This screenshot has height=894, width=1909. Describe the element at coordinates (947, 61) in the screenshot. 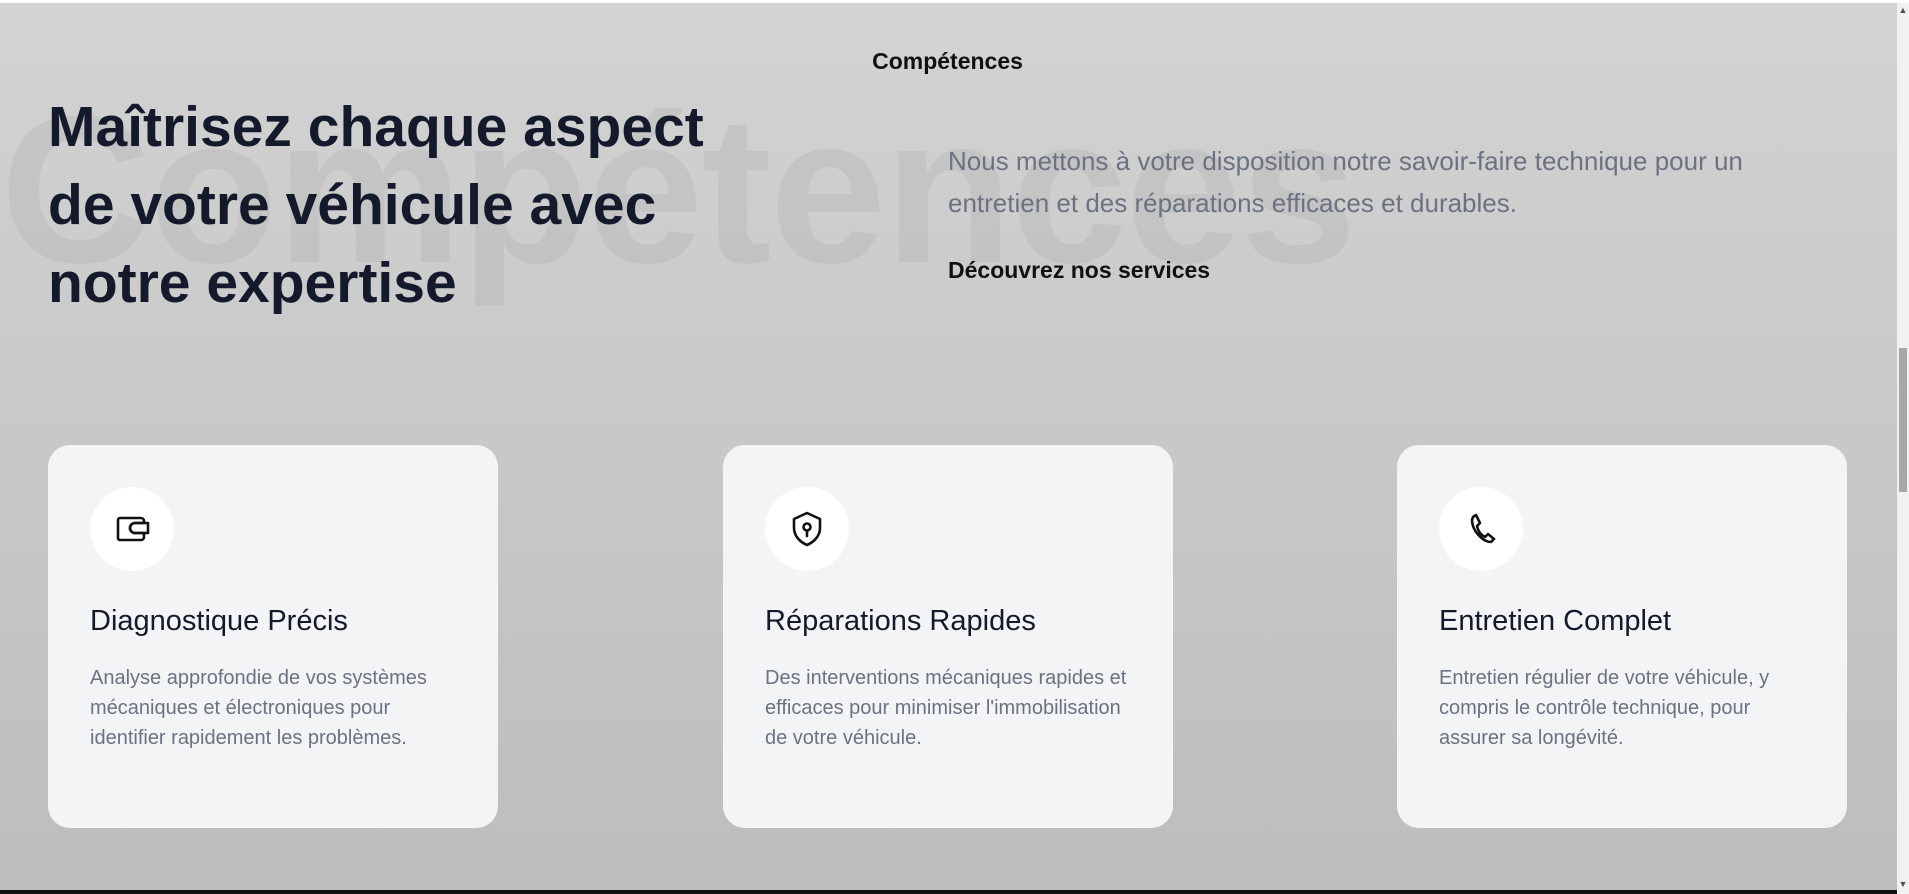

I see `section-label: Compétences` at that location.